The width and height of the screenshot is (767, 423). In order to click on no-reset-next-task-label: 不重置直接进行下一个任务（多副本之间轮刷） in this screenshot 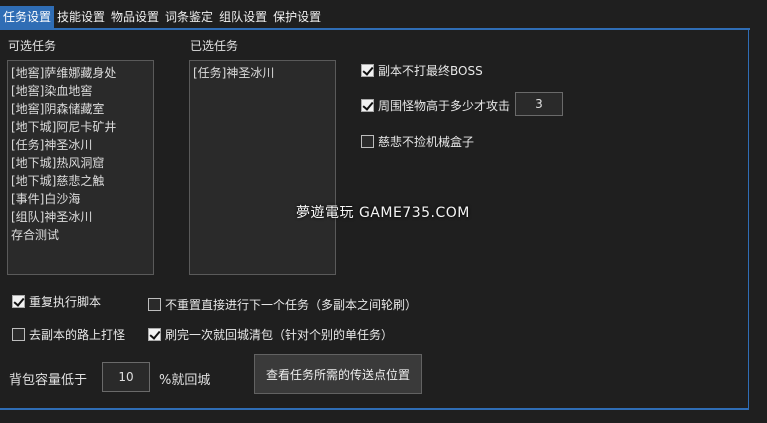, I will do `click(291, 305)`.